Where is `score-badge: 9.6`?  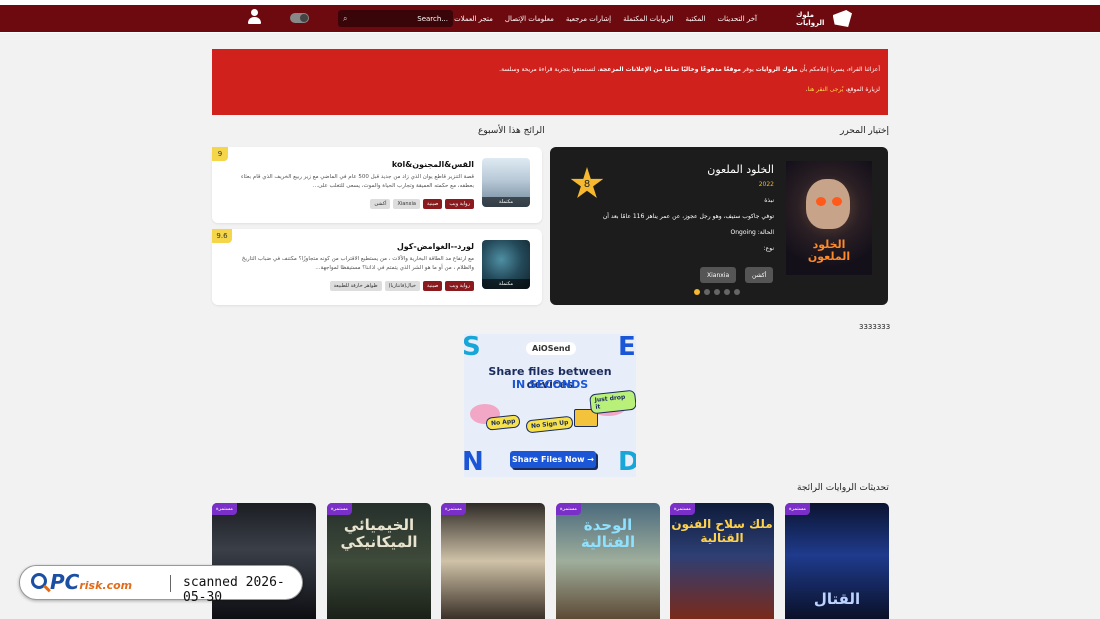 score-badge: 9.6 is located at coordinates (222, 236).